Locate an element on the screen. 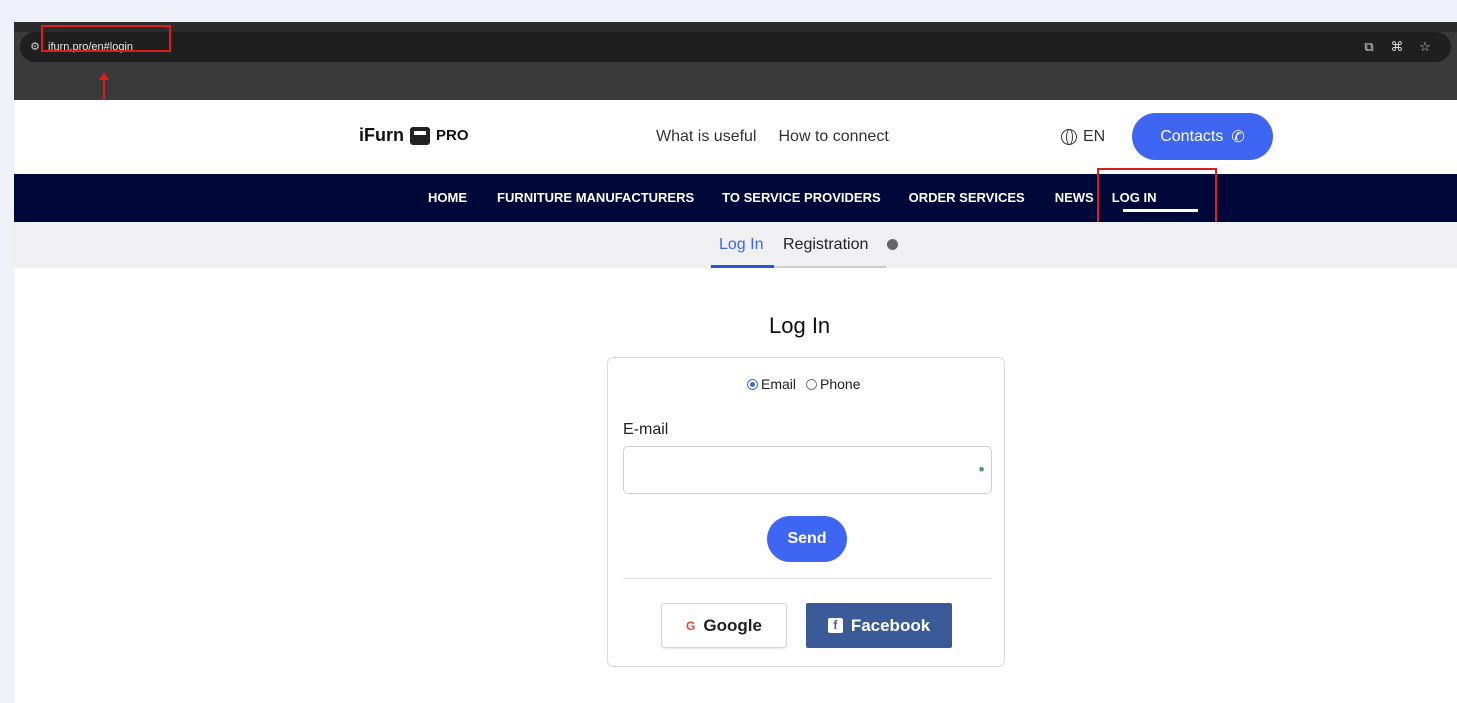  contacts-button: Contacts ✆ is located at coordinates (1202, 136).